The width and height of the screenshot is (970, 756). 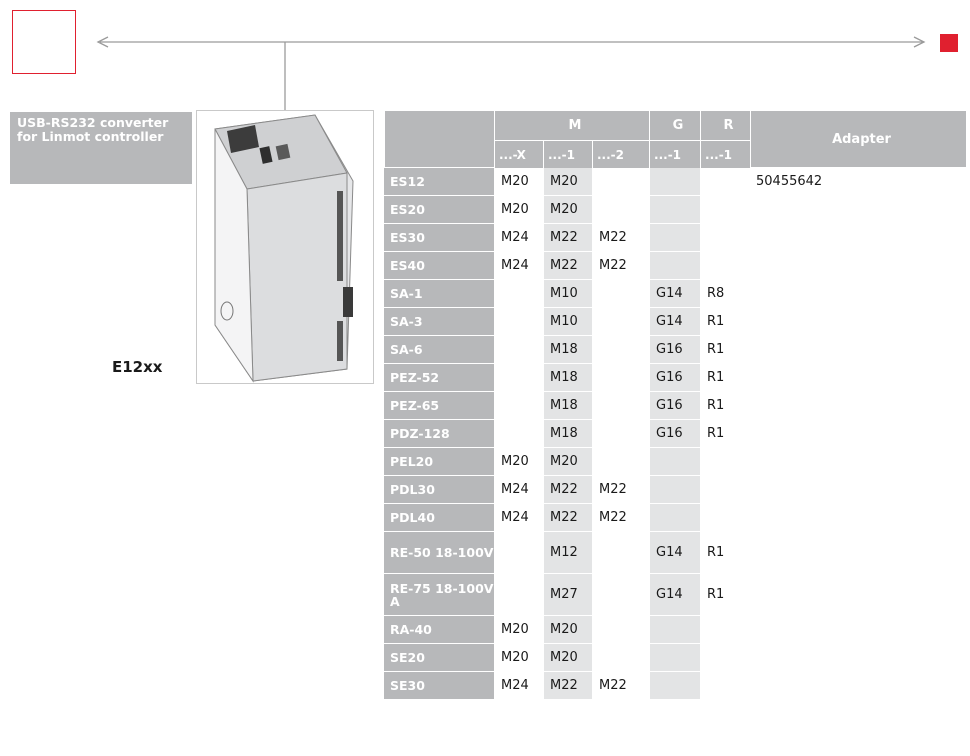 I want to click on table-row: PDZ-128 M18 G16 R1, so click(x=675, y=434).